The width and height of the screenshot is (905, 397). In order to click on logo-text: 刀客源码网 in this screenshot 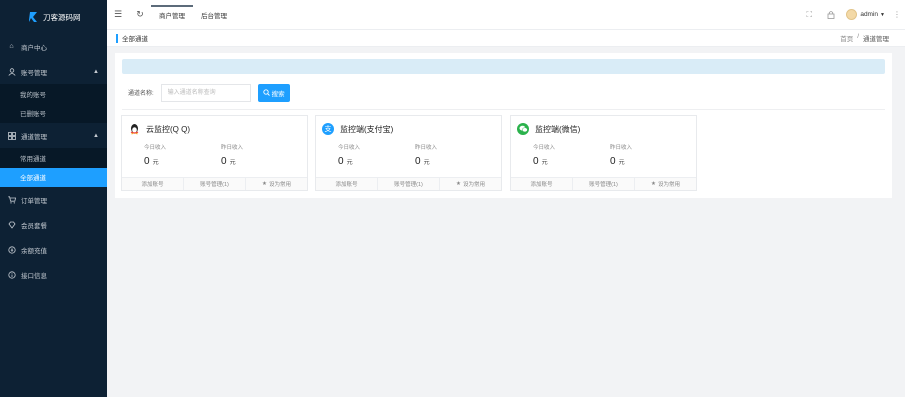, I will do `click(62, 17)`.